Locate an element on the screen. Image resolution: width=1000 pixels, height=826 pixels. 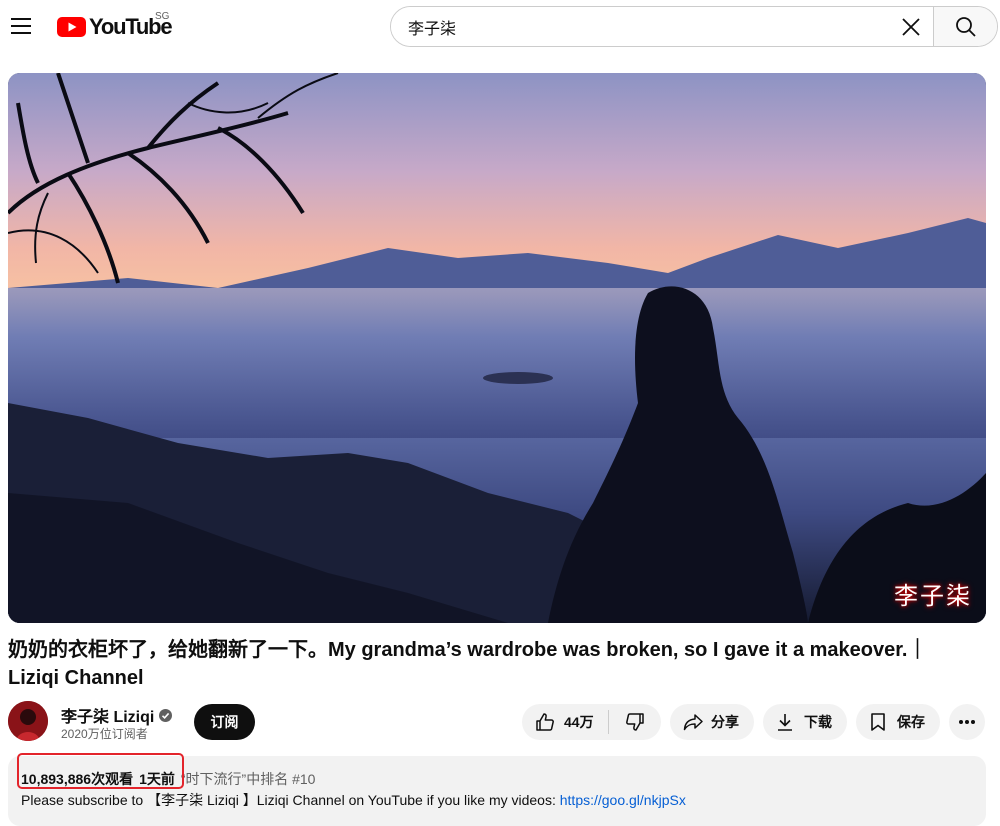
subscribe-button: 订阅 is located at coordinates (224, 722).